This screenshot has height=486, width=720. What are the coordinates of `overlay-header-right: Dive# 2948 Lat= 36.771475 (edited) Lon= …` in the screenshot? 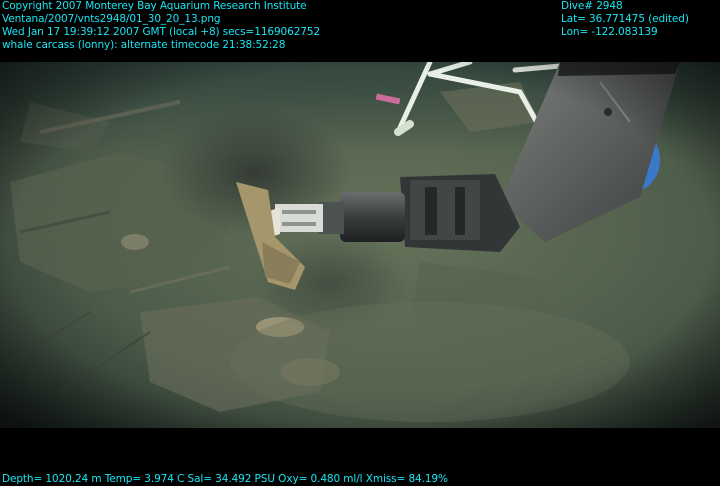 It's located at (625, 19).